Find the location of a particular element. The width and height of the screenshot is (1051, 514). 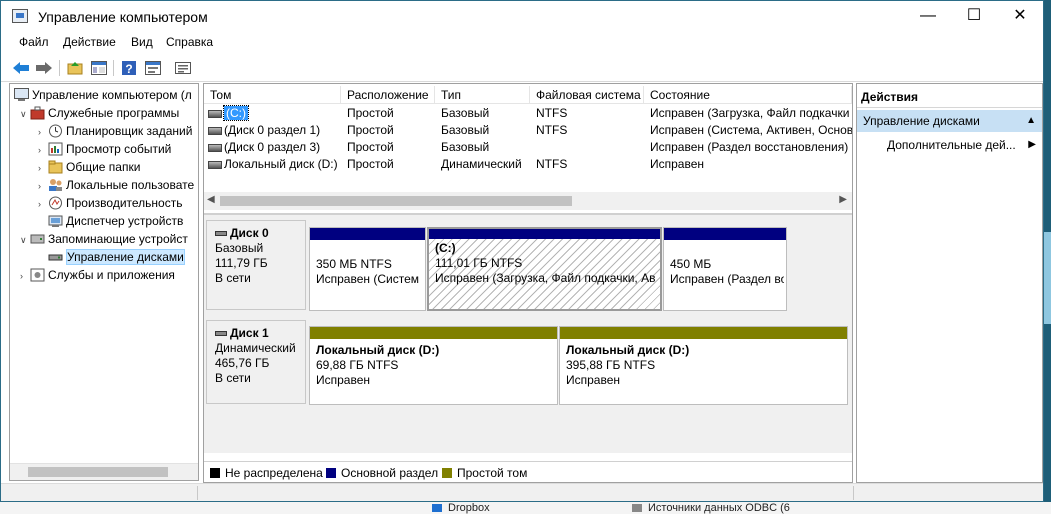

device-manager-icon is located at coordinates (55, 221).